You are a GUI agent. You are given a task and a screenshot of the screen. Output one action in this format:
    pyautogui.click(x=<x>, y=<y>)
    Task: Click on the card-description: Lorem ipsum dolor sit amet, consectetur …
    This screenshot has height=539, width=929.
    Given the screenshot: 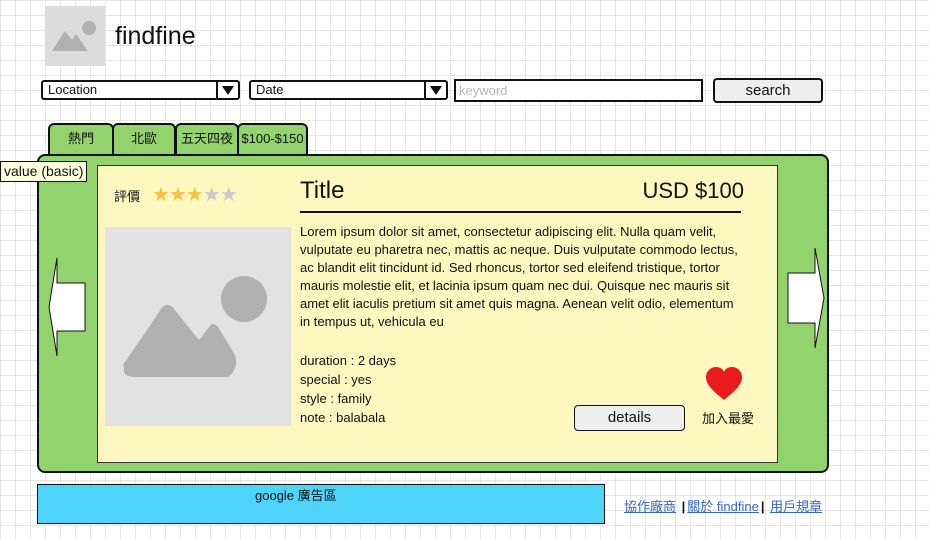 What is the action you would take?
    pyautogui.click(x=519, y=276)
    